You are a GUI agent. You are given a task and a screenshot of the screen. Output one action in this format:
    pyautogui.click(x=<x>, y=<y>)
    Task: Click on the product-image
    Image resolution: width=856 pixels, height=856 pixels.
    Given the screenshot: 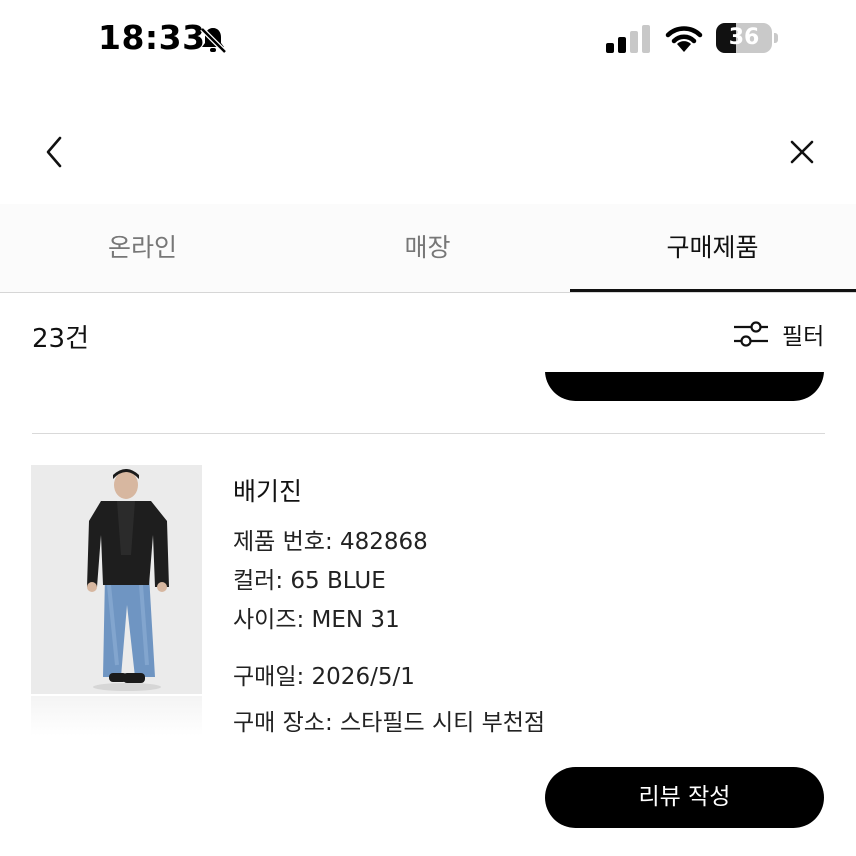 What is the action you would take?
    pyautogui.click(x=116, y=579)
    